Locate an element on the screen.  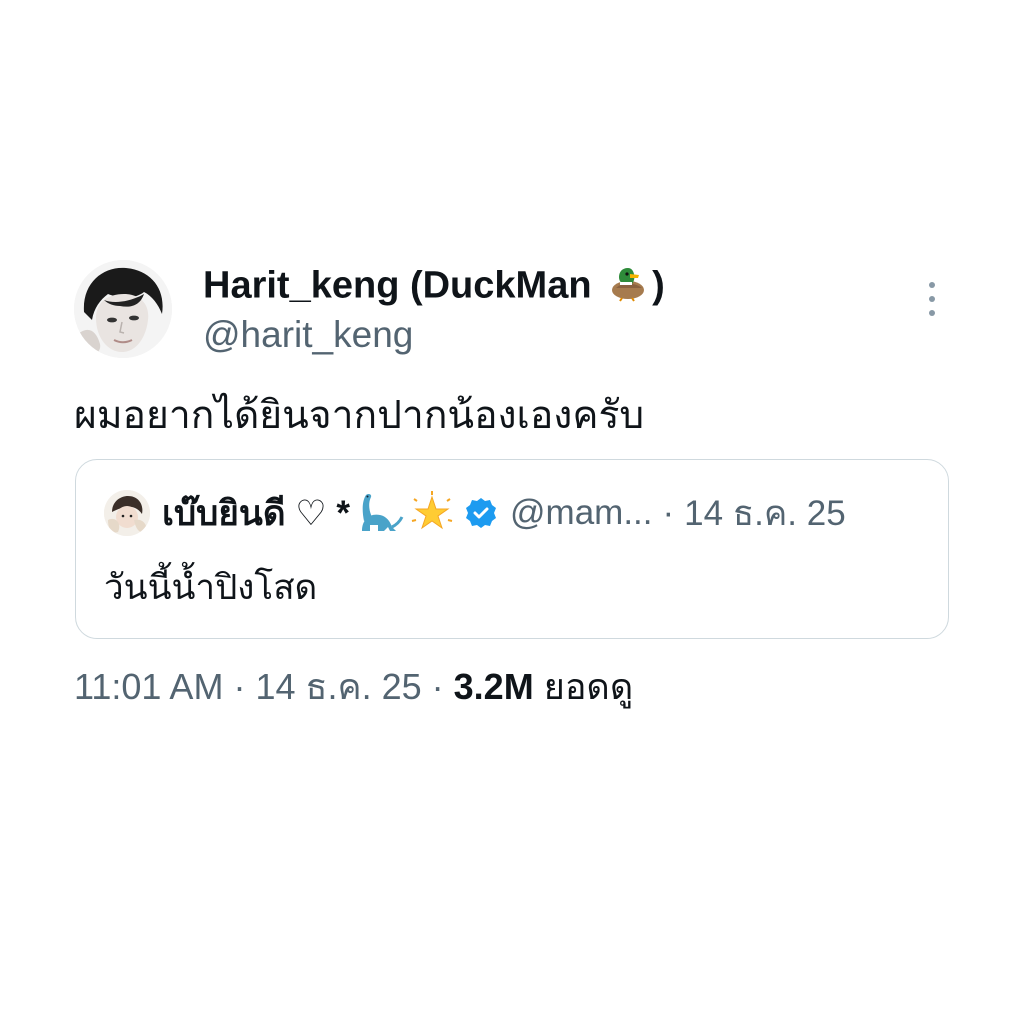
quoted-author-avatar is located at coordinates (127, 513).